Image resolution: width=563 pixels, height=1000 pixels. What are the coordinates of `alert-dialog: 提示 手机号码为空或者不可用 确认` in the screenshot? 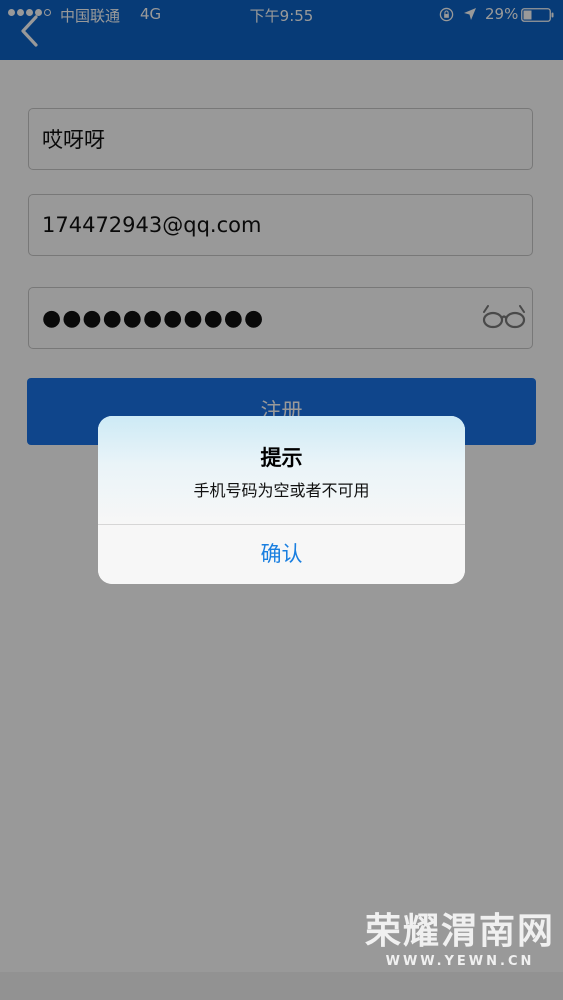 It's located at (281, 500).